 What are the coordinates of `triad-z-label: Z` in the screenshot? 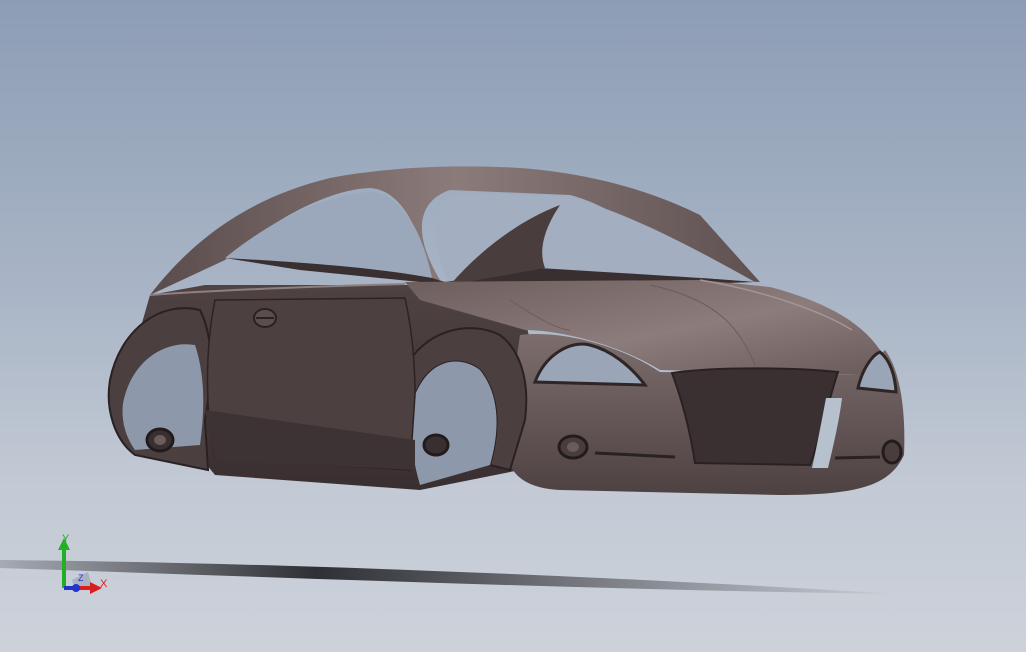 It's located at (81, 578).